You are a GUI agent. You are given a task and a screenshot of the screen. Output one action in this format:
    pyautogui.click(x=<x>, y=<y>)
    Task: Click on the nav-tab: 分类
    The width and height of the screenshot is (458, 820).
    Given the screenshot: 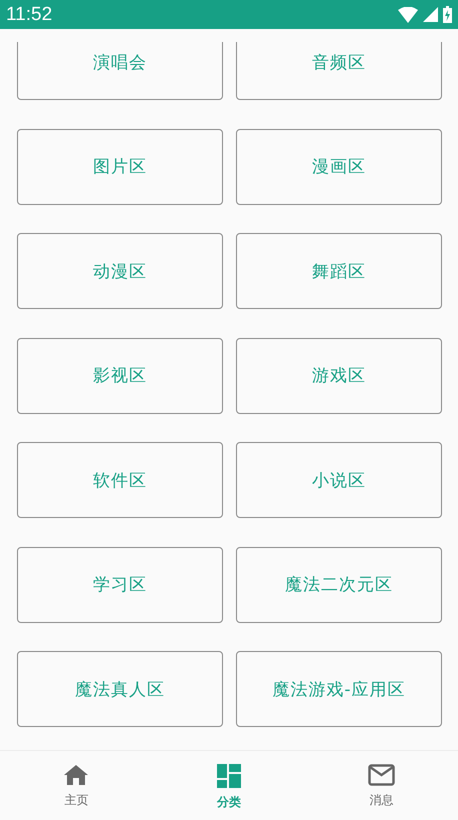 What is the action you would take?
    pyautogui.click(x=229, y=785)
    